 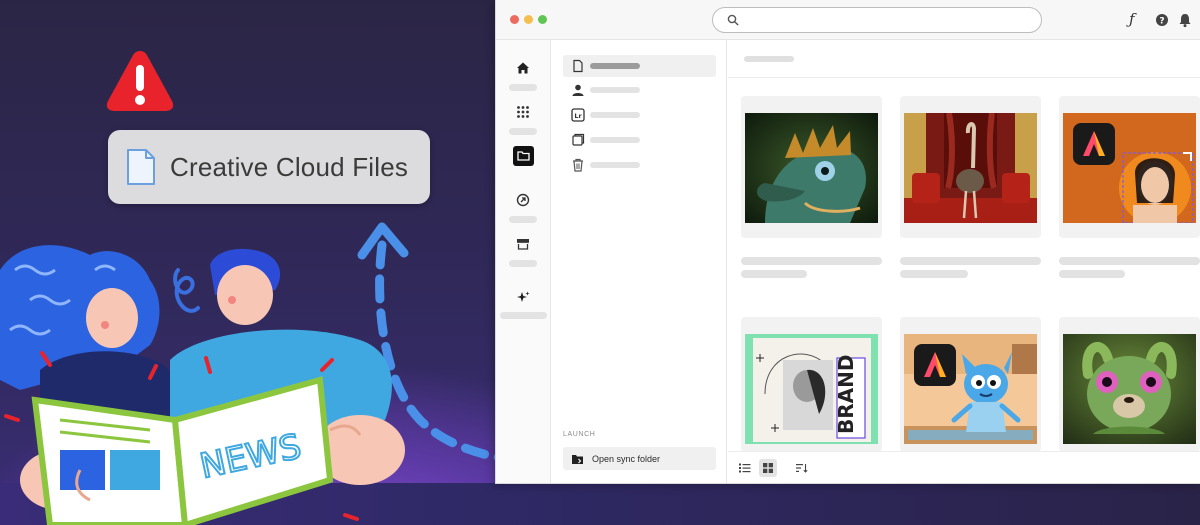 What do you see at coordinates (523, 156) in the screenshot?
I see `files-folder-icon` at bounding box center [523, 156].